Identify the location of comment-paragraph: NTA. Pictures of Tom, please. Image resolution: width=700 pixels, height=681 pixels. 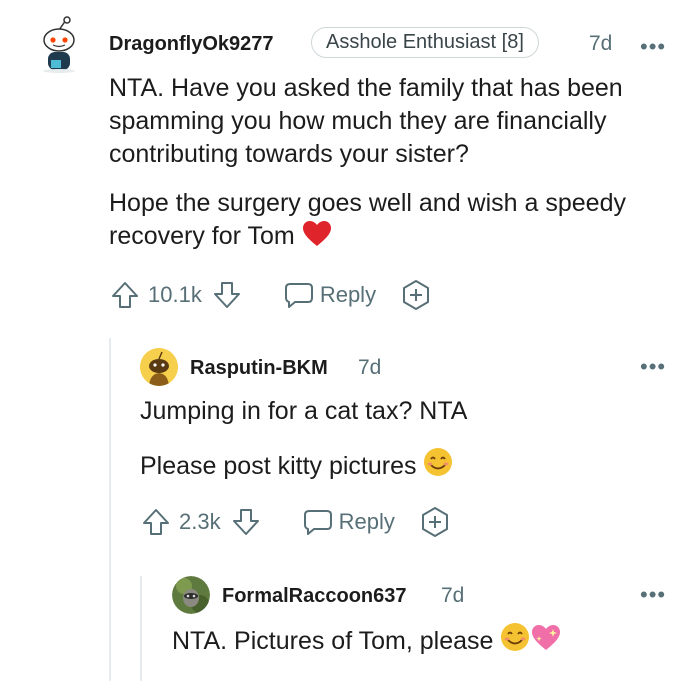
(422, 641).